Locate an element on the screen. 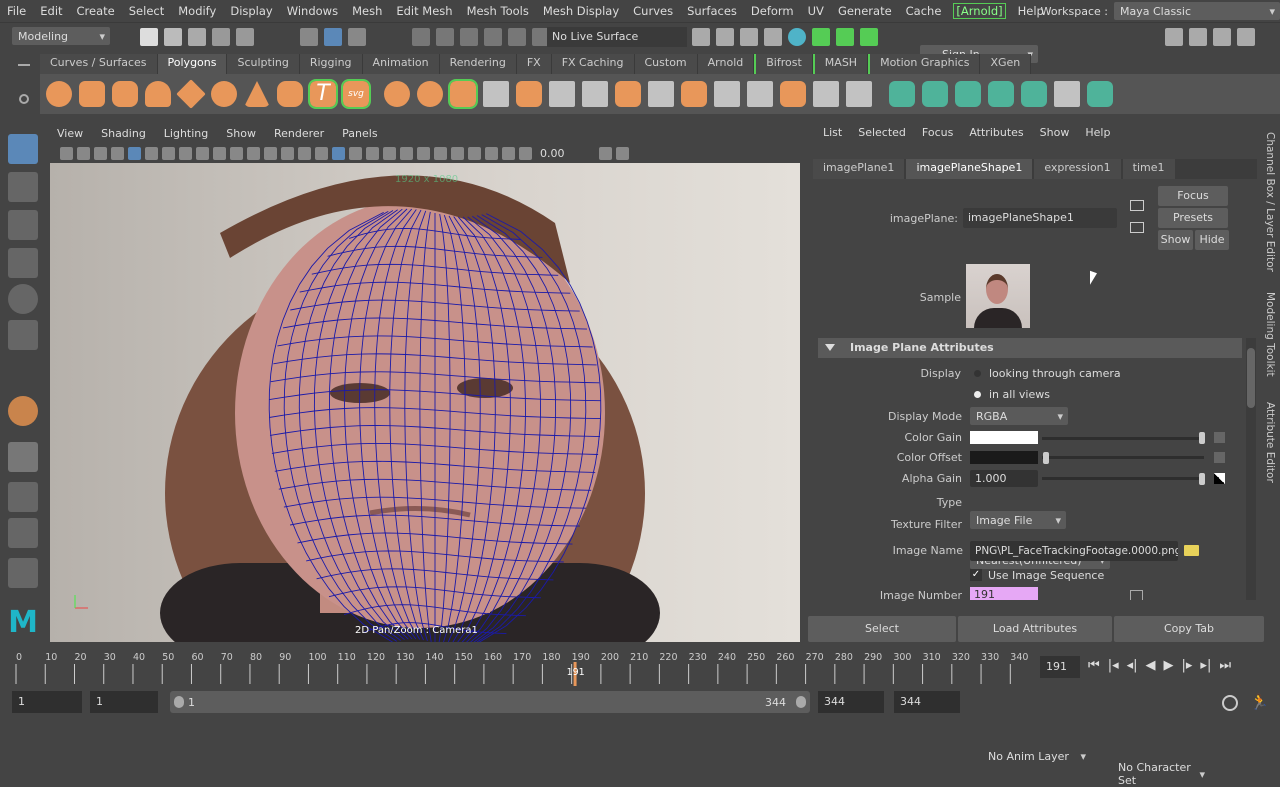 Image resolution: width=1280 pixels, height=787 pixels. attr-menu-help: Help is located at coordinates (1097, 132).